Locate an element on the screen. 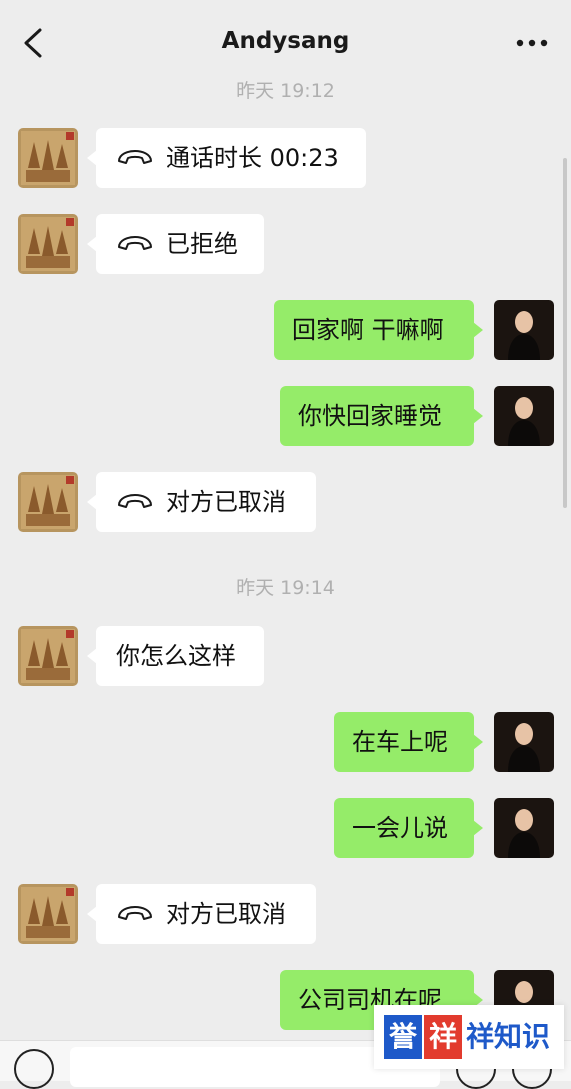 Image resolution: width=571 pixels, height=1089 pixels. message-text: 已拒绝 is located at coordinates (202, 244).